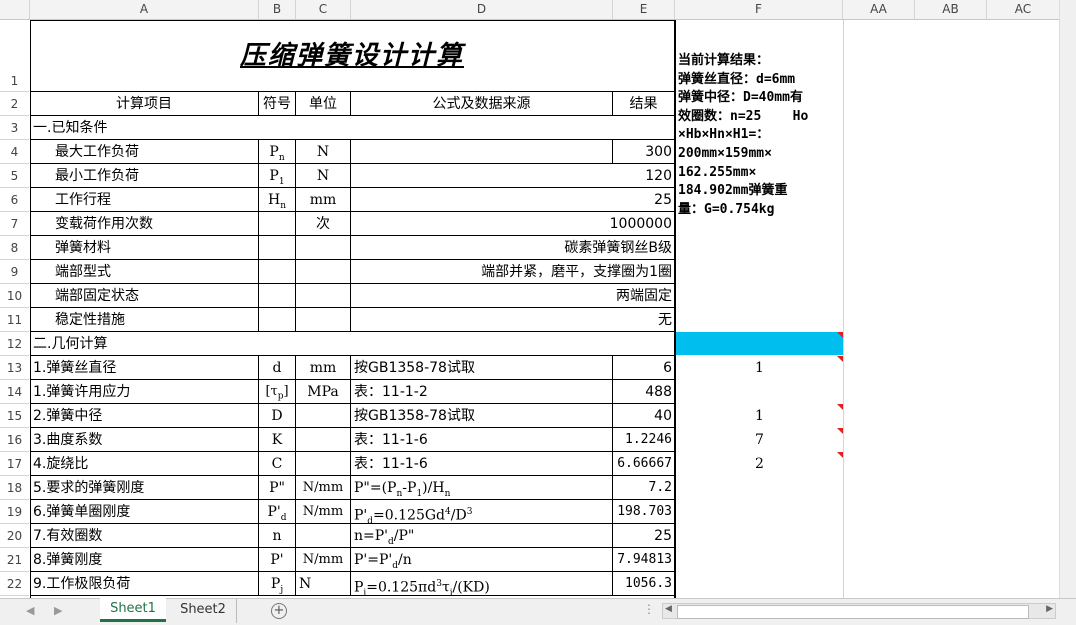  Describe the element at coordinates (277, 392) in the screenshot. I see `calc-symbol: [τp]` at that location.